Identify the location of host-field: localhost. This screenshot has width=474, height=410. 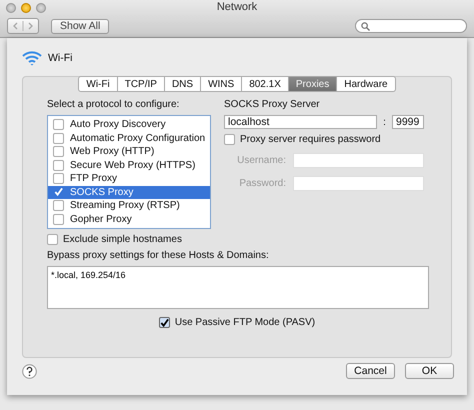
(300, 122).